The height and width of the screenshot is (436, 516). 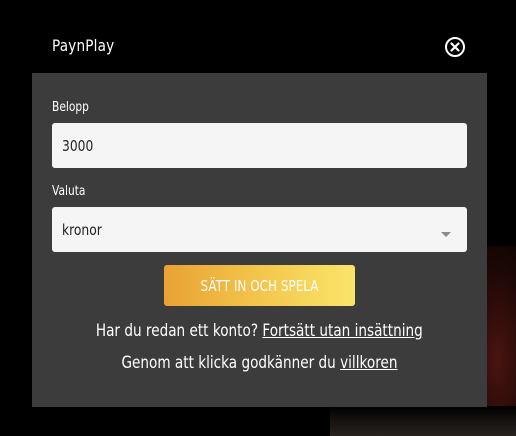 I want to click on brand-title: PaynPlay, so click(x=83, y=45).